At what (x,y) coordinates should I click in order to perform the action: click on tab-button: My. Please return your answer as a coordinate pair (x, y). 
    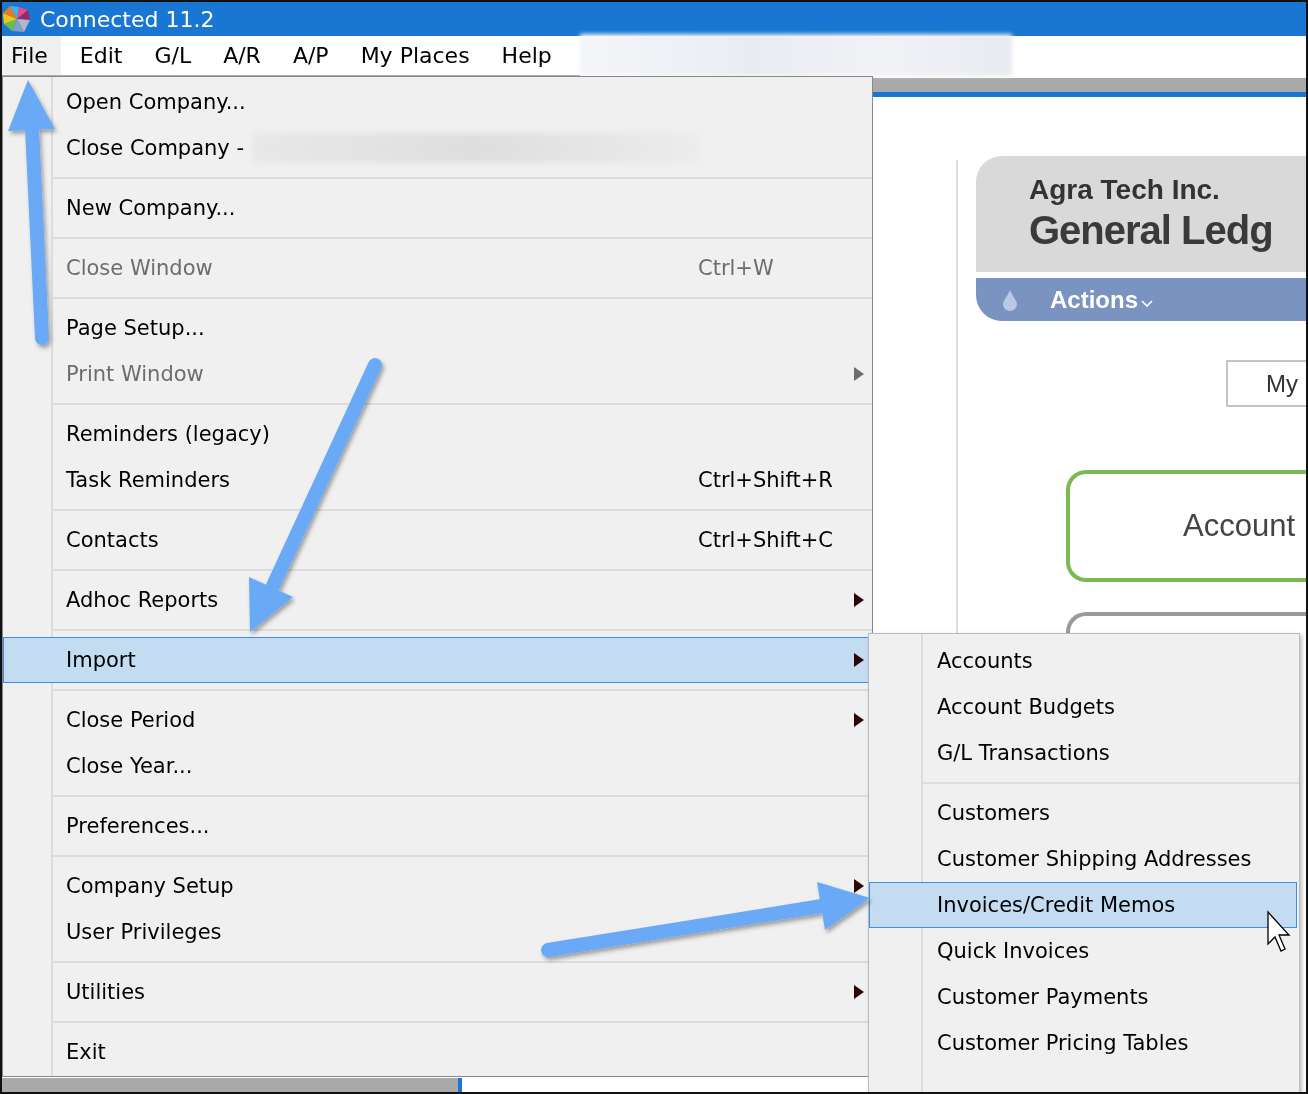
    Looking at the image, I should click on (1266, 383).